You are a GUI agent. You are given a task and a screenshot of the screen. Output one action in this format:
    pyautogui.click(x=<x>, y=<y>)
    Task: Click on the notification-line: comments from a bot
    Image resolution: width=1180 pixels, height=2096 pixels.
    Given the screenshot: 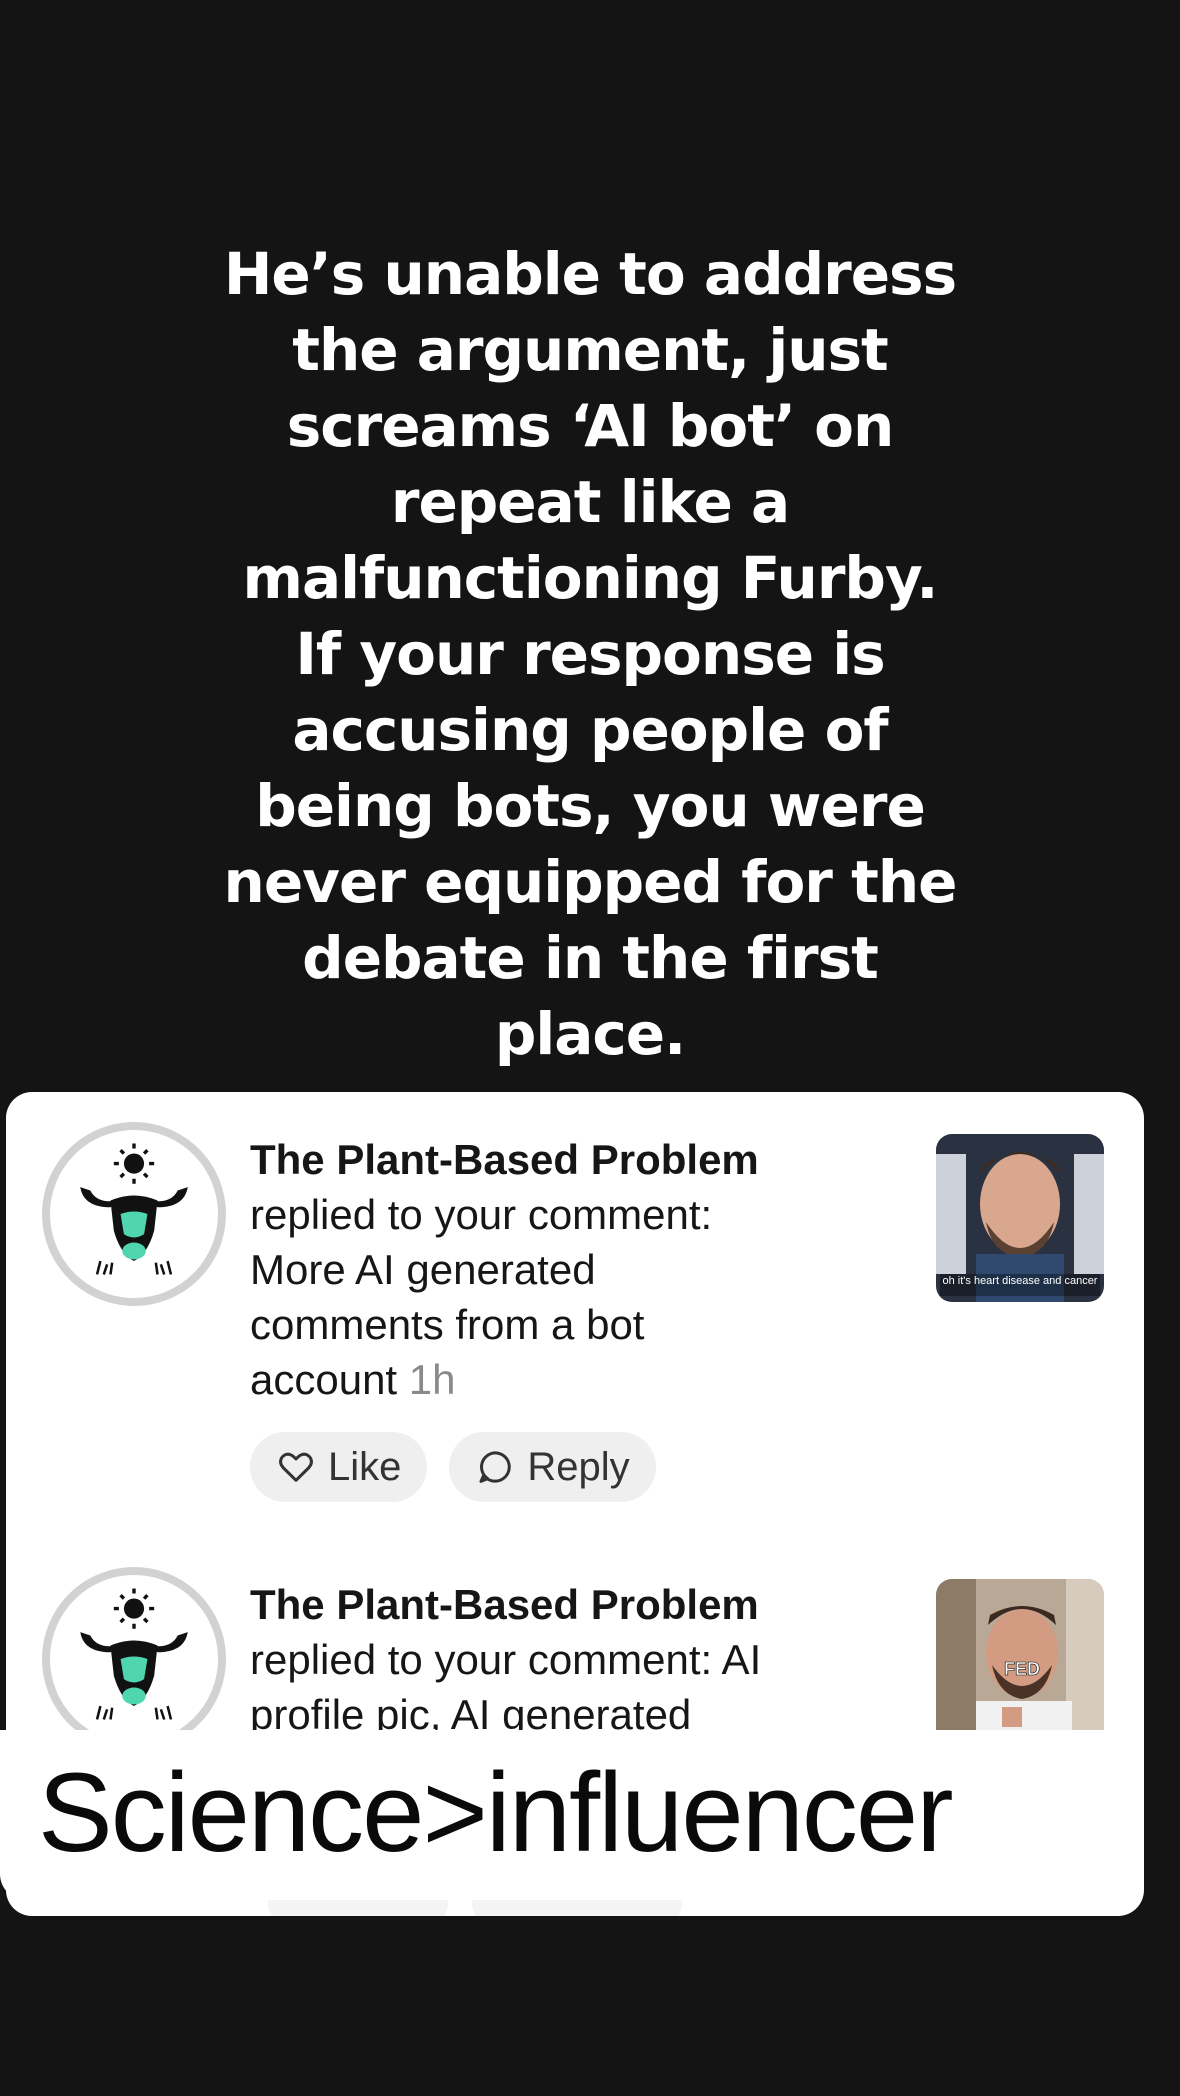 What is the action you would take?
    pyautogui.click(x=447, y=1324)
    